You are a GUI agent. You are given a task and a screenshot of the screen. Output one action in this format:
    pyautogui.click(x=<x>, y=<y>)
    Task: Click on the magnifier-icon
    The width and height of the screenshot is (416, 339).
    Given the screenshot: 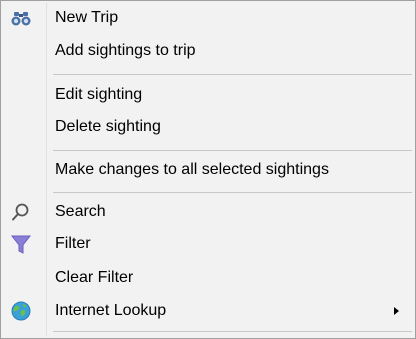 What is the action you would take?
    pyautogui.click(x=21, y=212)
    